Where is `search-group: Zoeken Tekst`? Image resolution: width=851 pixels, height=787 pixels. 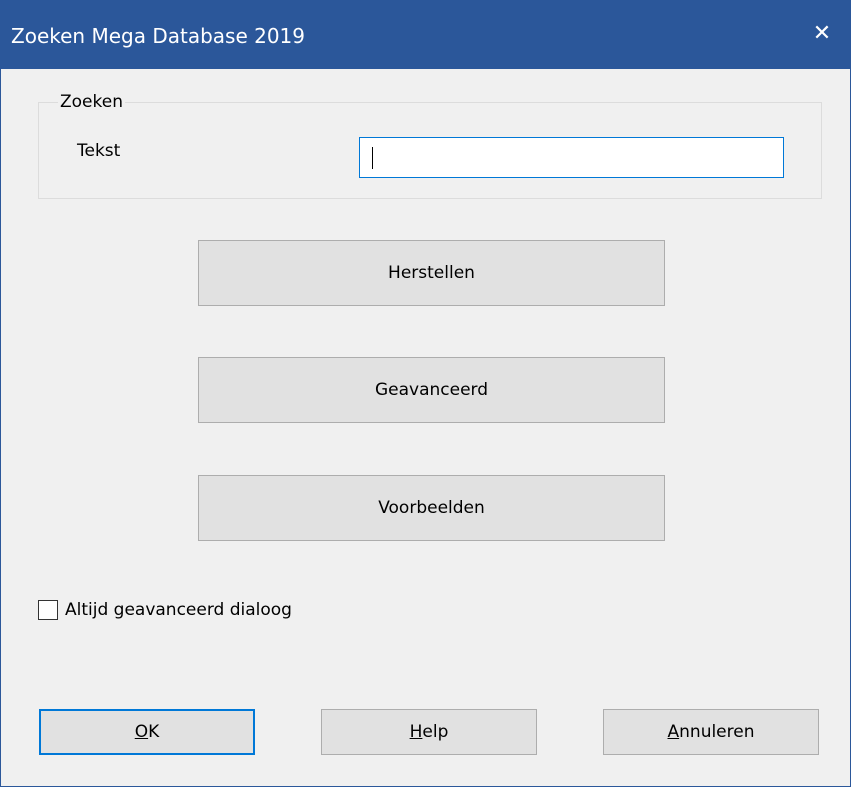 search-group: Zoeken Tekst is located at coordinates (430, 145).